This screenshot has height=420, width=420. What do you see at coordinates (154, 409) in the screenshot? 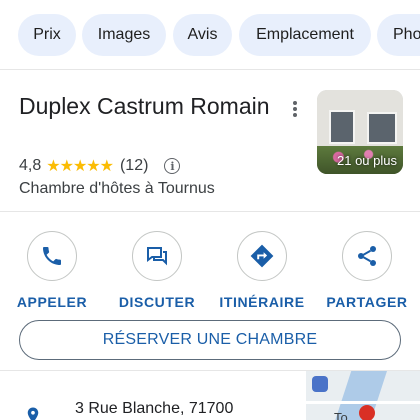
I see `address-text: 3 Rue Blanche, 71700` at bounding box center [154, 409].